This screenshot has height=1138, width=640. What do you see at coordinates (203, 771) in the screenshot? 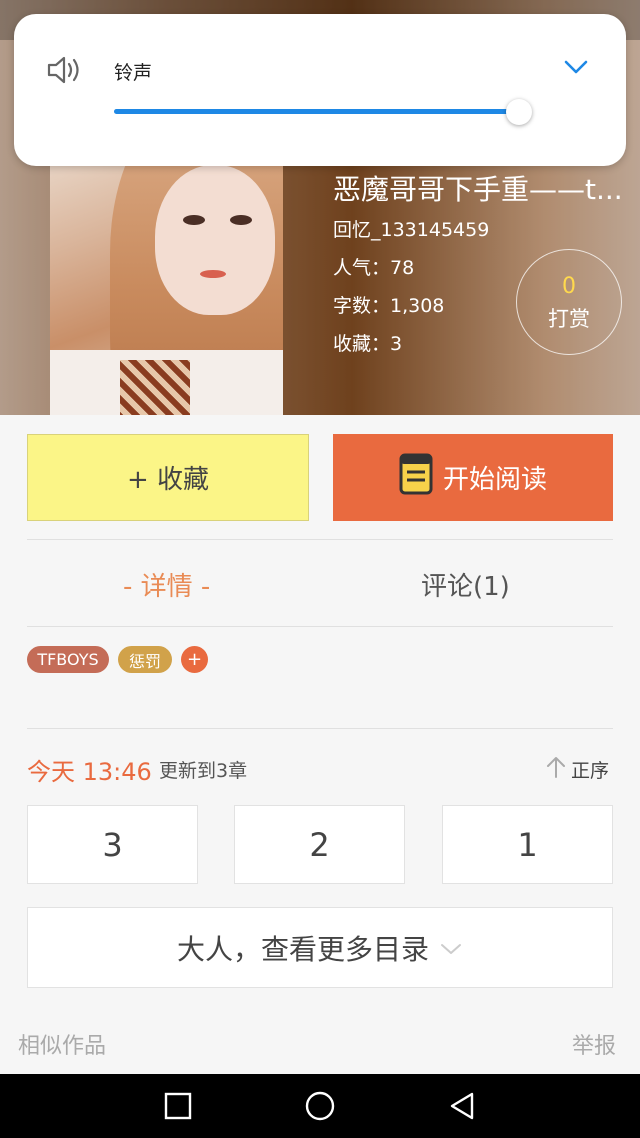
I see `update-text: 更新到3章` at bounding box center [203, 771].